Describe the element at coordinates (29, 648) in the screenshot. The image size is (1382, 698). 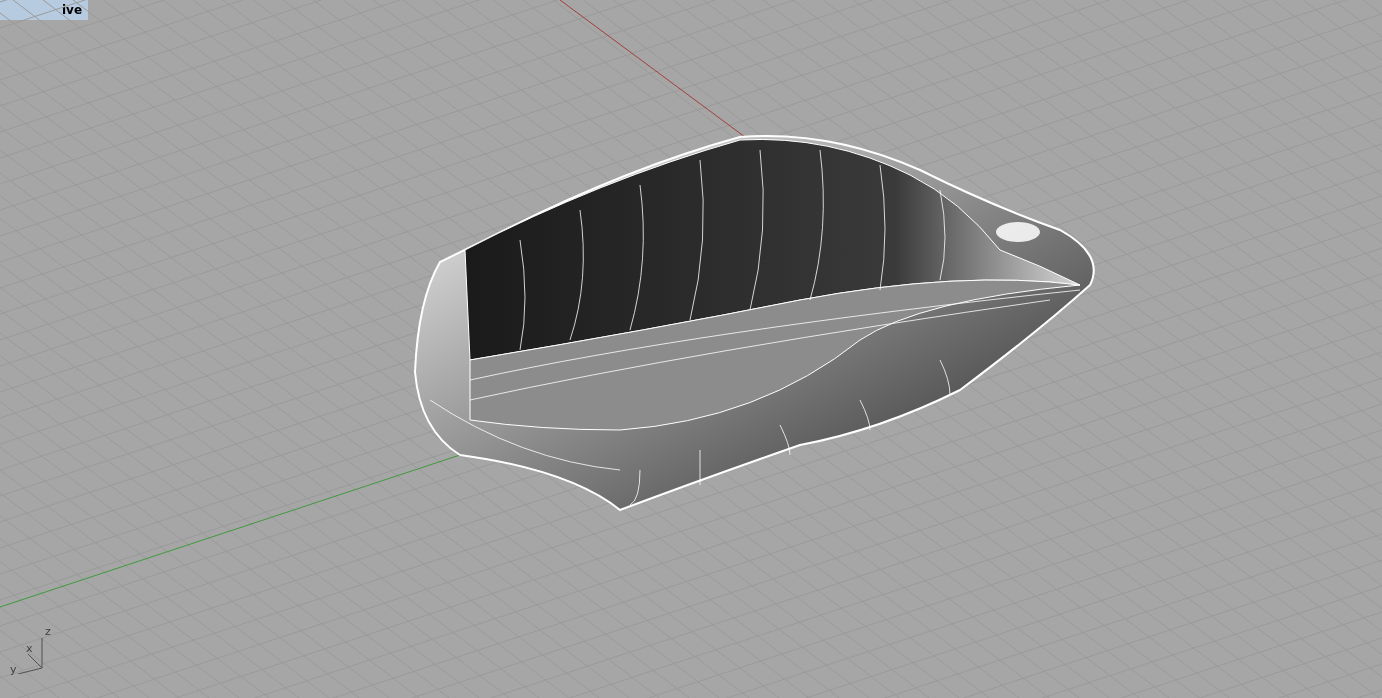
I see `x-axis-label: x` at that location.